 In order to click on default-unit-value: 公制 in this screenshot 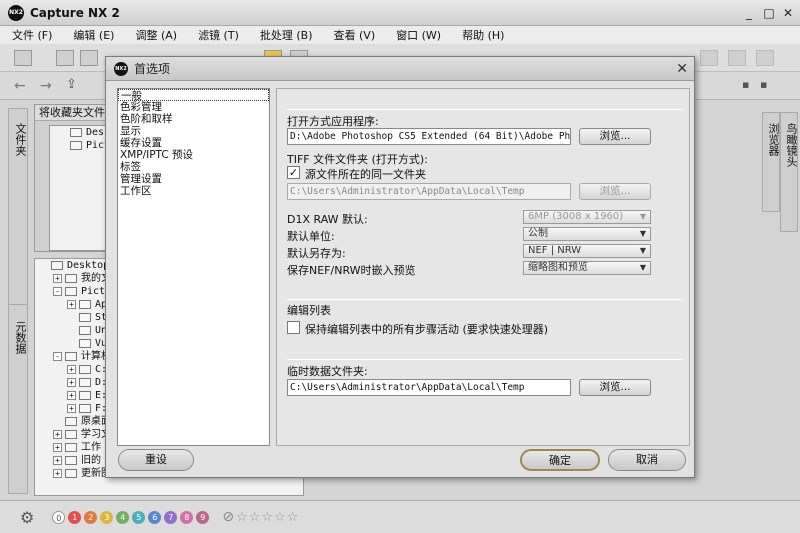, I will do `click(538, 233)`.